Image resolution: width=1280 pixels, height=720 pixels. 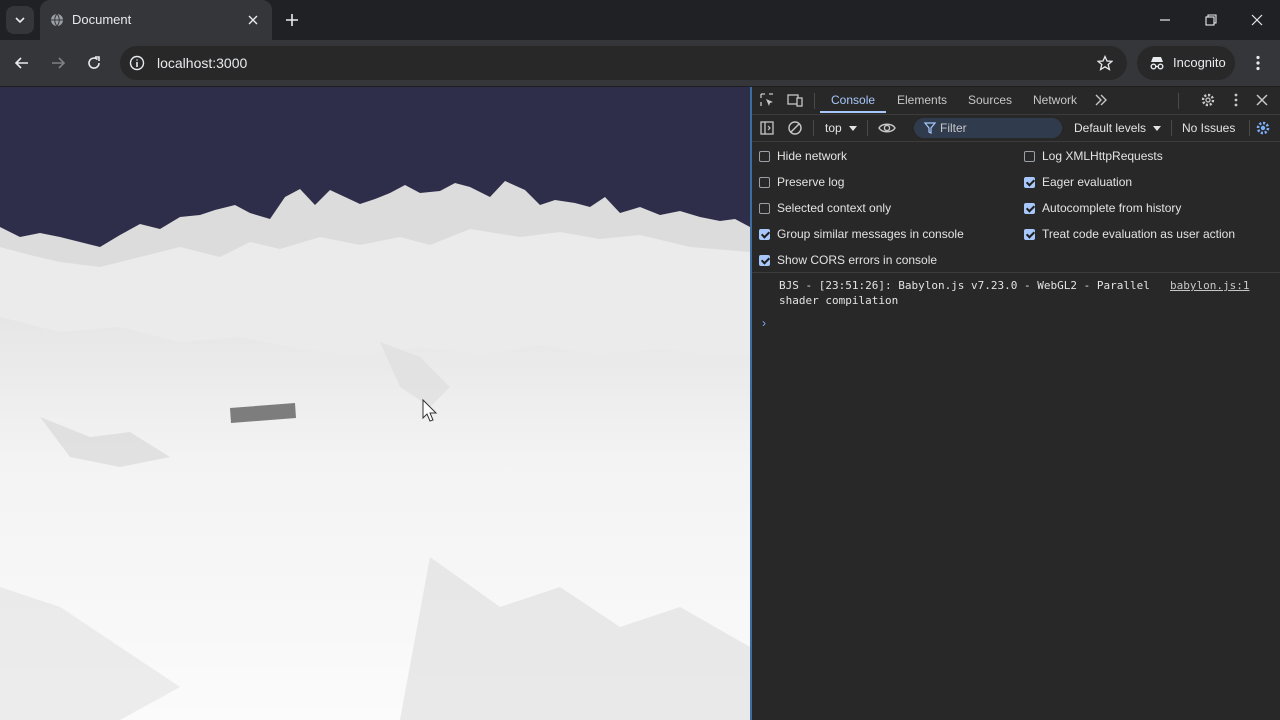 What do you see at coordinates (1102, 208) in the screenshot?
I see `setting-autocomplete-history: Autocomplete from history` at bounding box center [1102, 208].